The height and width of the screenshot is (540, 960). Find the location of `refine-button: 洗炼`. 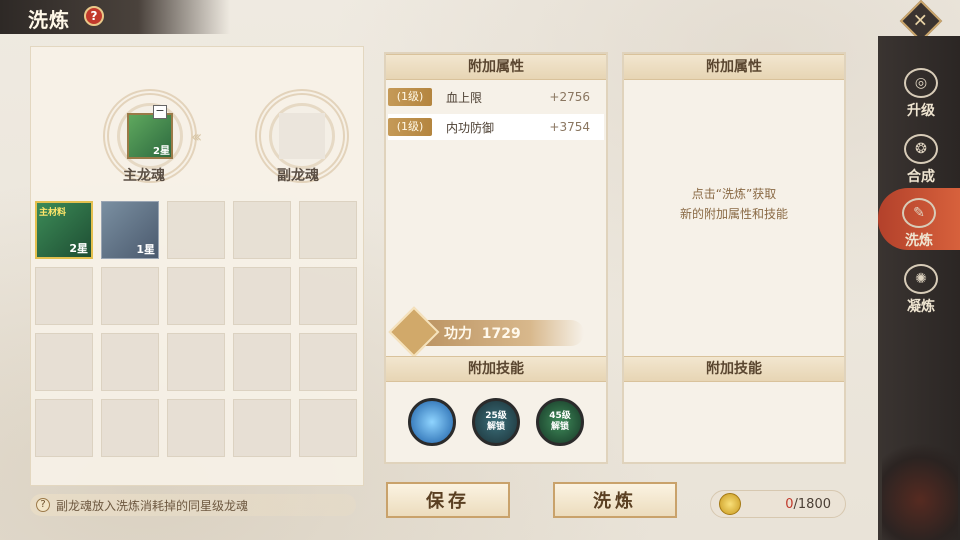

refine-button: 洗炼 is located at coordinates (615, 500).